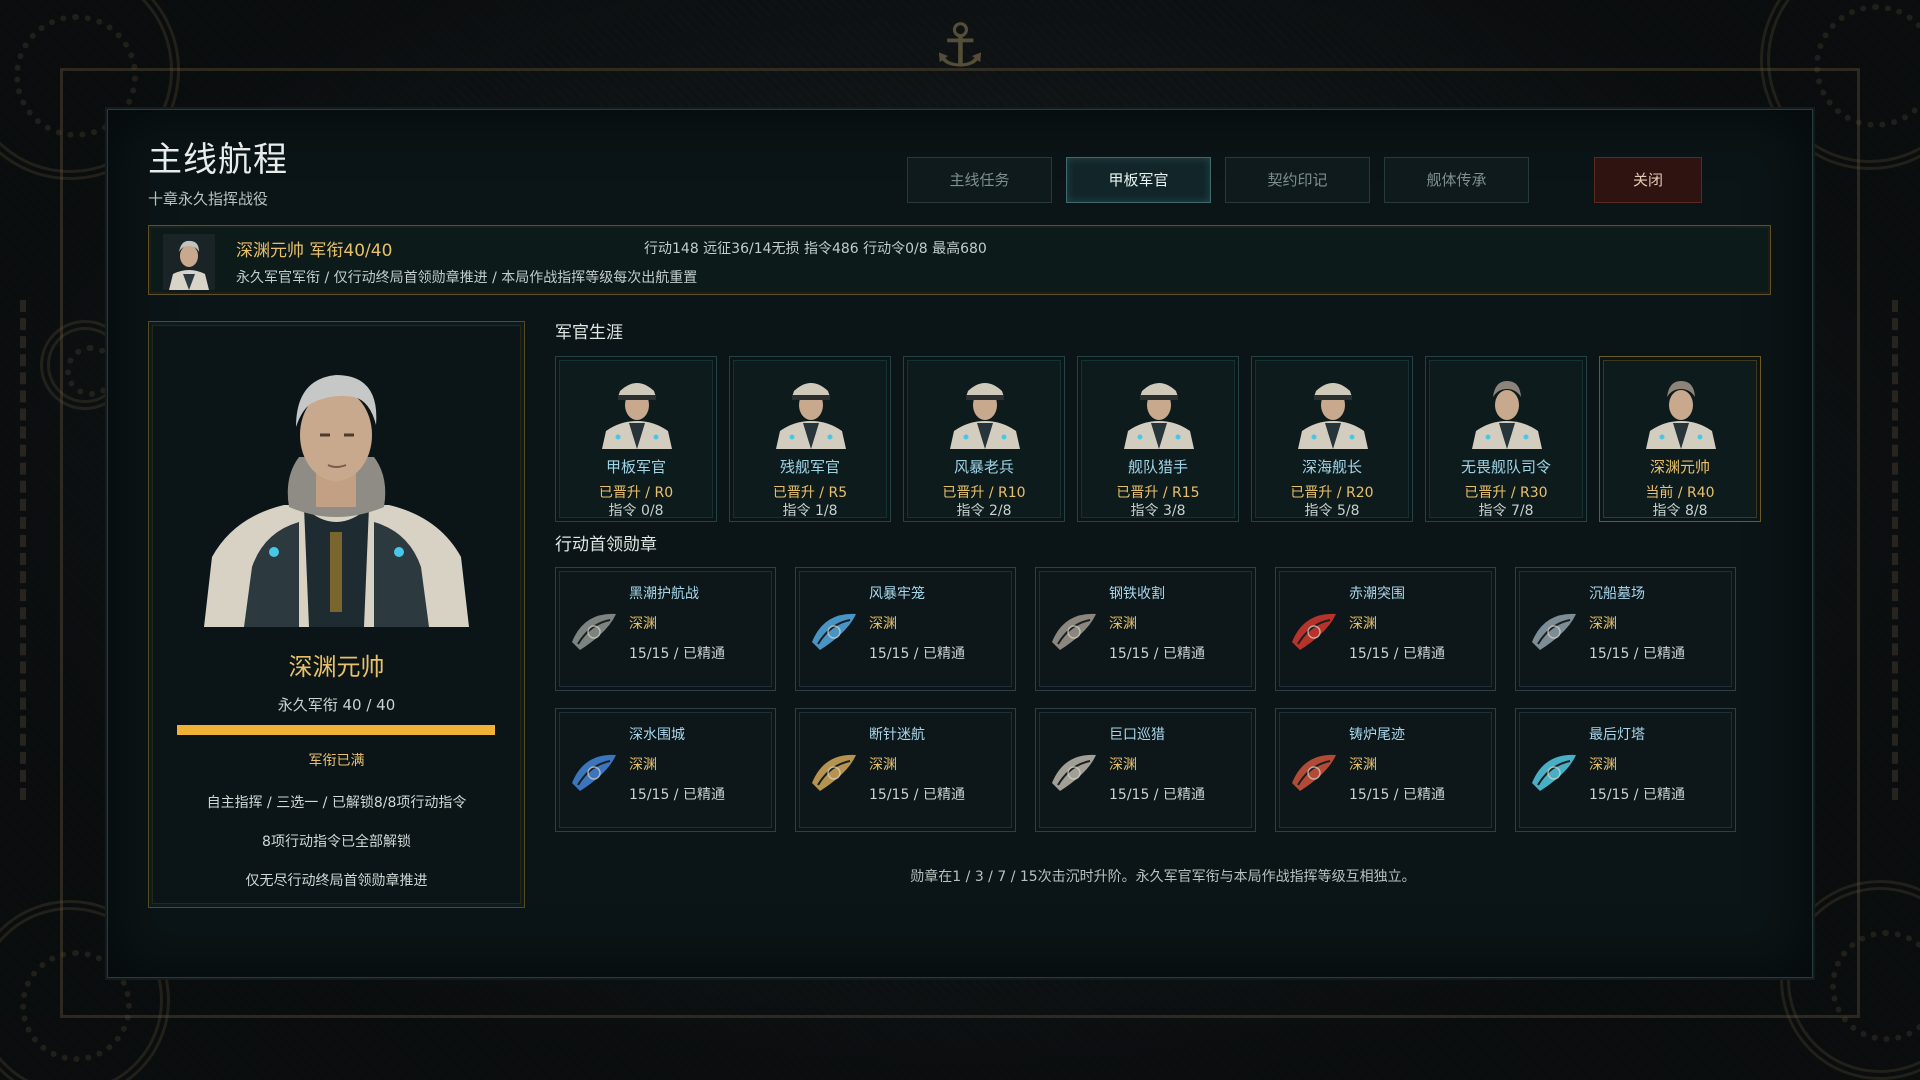  What do you see at coordinates (1332, 493) in the screenshot?
I see `career-status: 已晋升 / R20` at bounding box center [1332, 493].